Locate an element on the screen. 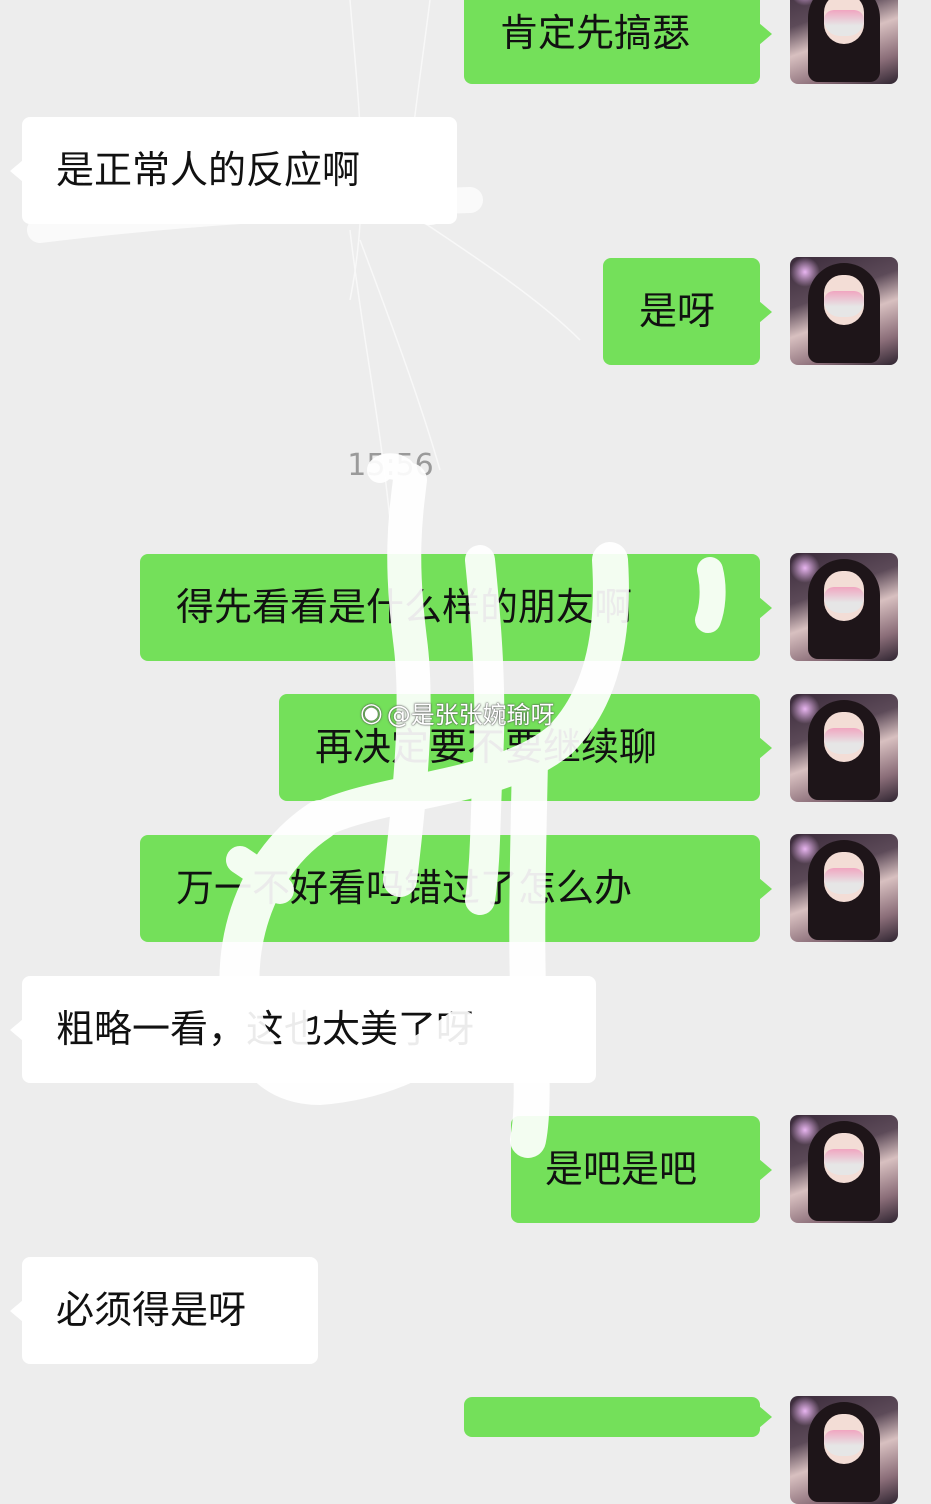 This screenshot has width=931, height=1504. message-text: 是正常人的反应啊 is located at coordinates (208, 169).